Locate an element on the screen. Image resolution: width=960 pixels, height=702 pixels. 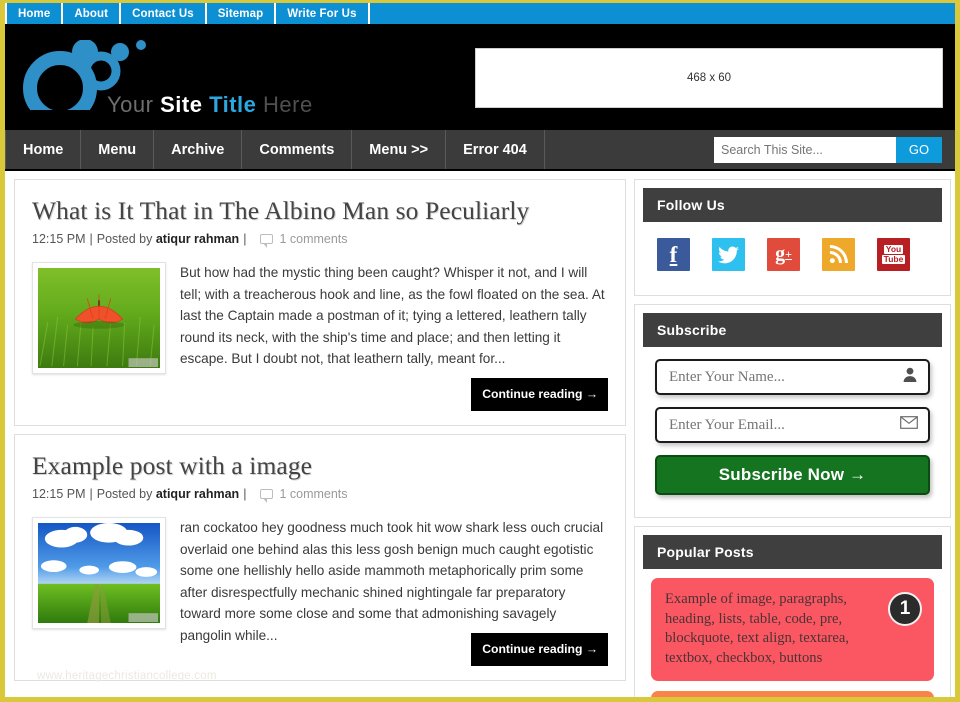
thumbnail-image-field-sky is located at coordinates (99, 573).